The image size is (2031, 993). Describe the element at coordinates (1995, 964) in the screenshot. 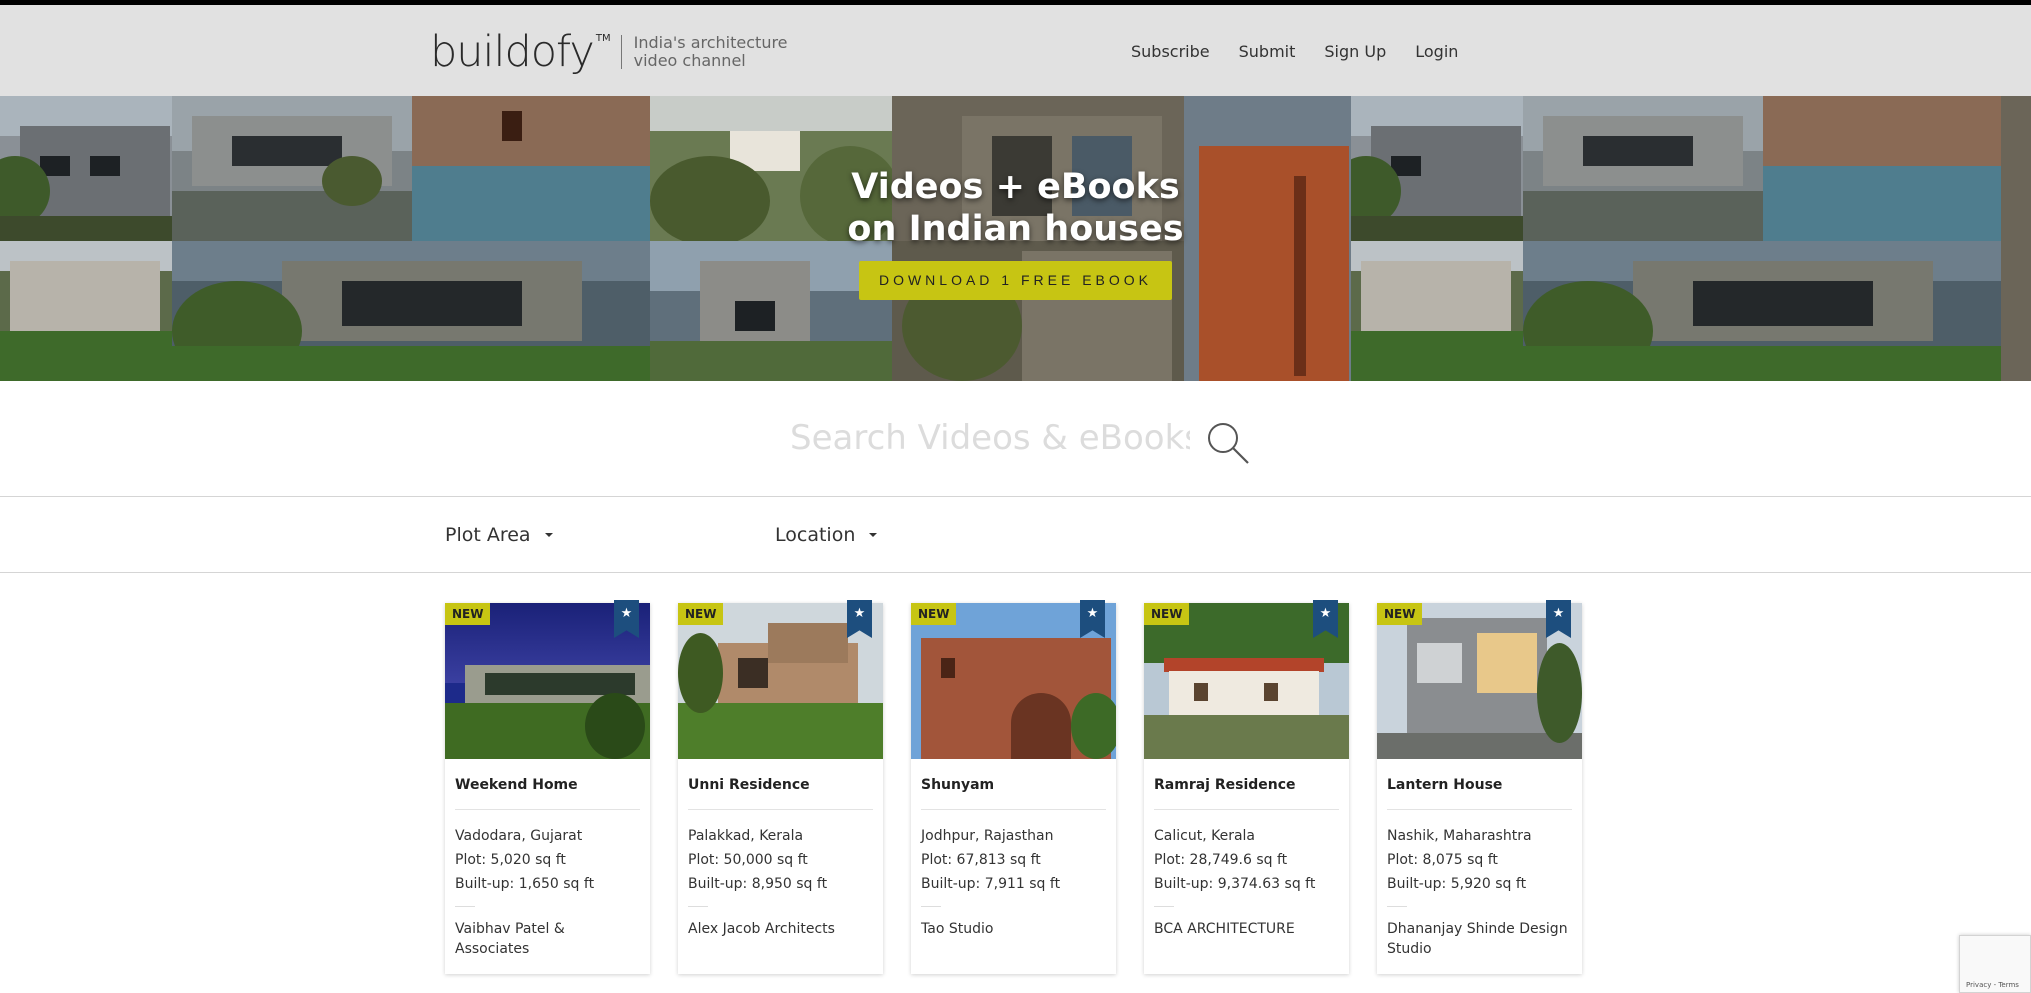

I see `recaptcha-badge: Privacy - Terms` at that location.